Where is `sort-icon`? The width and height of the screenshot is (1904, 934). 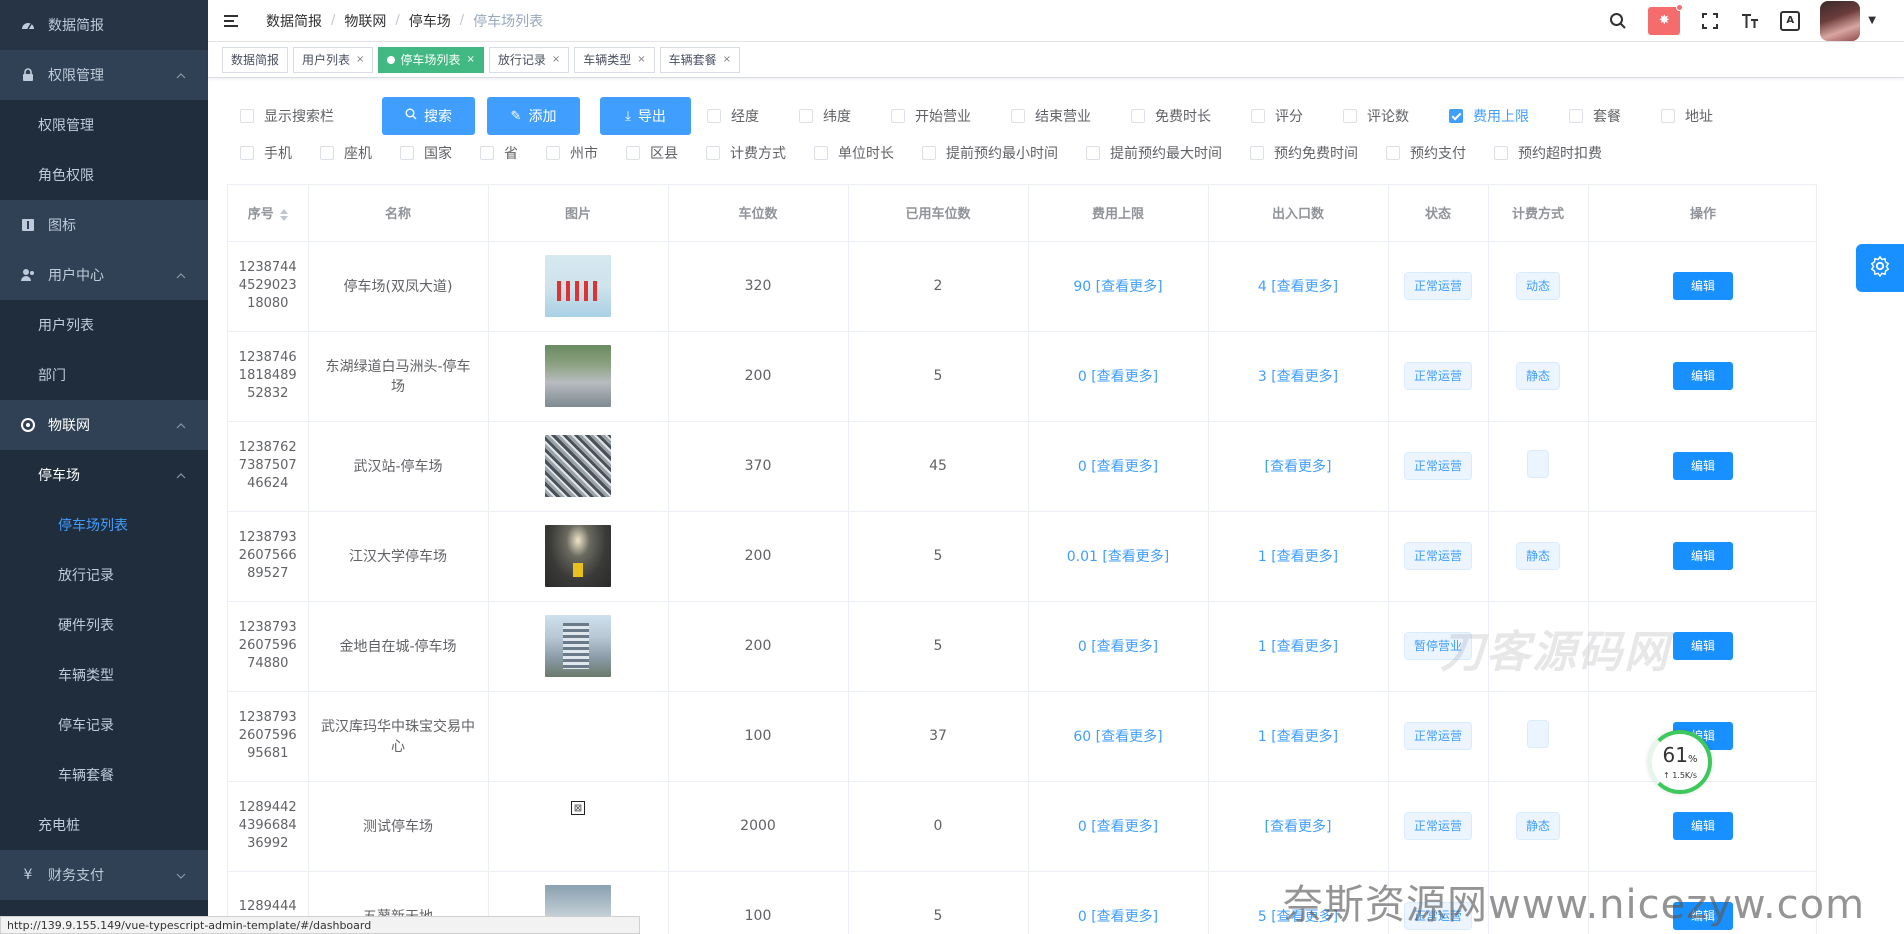 sort-icon is located at coordinates (283, 214).